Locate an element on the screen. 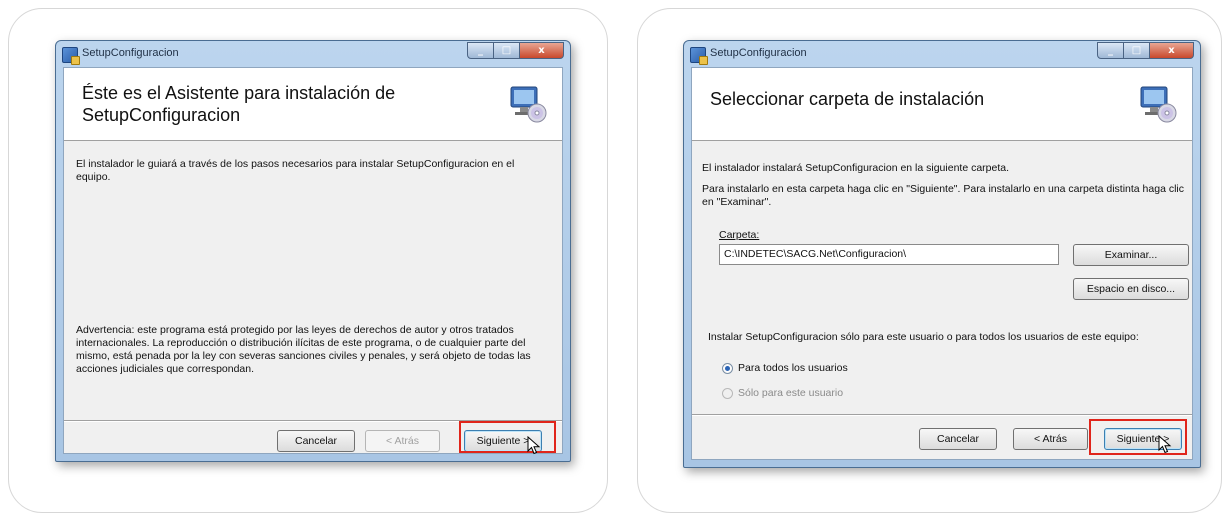 The image size is (1230, 519). radio-all-users is located at coordinates (727, 368).